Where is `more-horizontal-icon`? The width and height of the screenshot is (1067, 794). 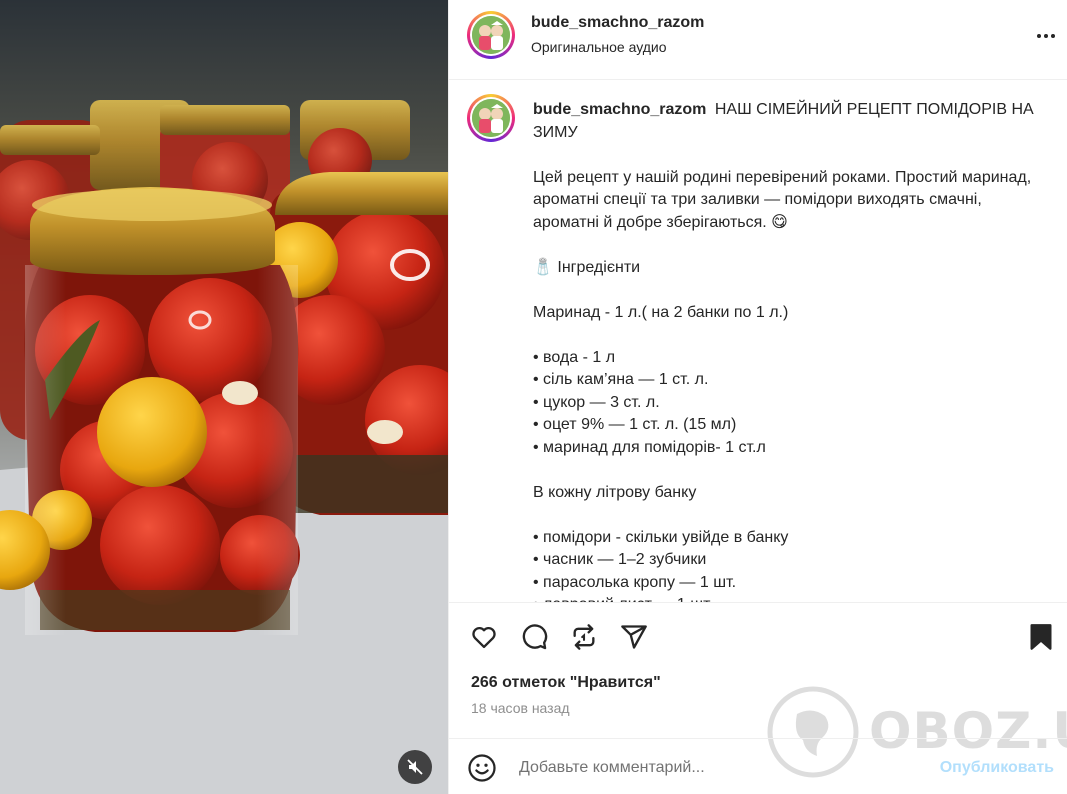
more-horizontal-icon is located at coordinates (1039, 36).